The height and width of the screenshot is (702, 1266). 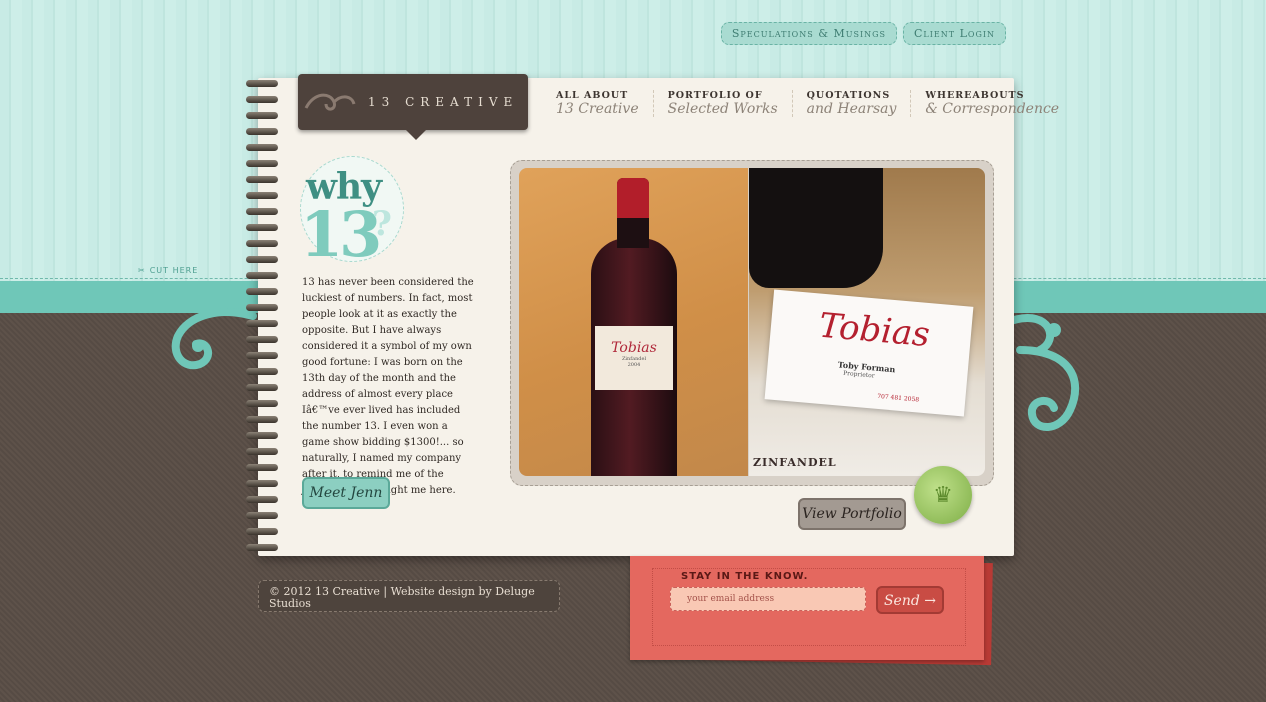 What do you see at coordinates (634, 348) in the screenshot?
I see `label-brand: Tobias` at bounding box center [634, 348].